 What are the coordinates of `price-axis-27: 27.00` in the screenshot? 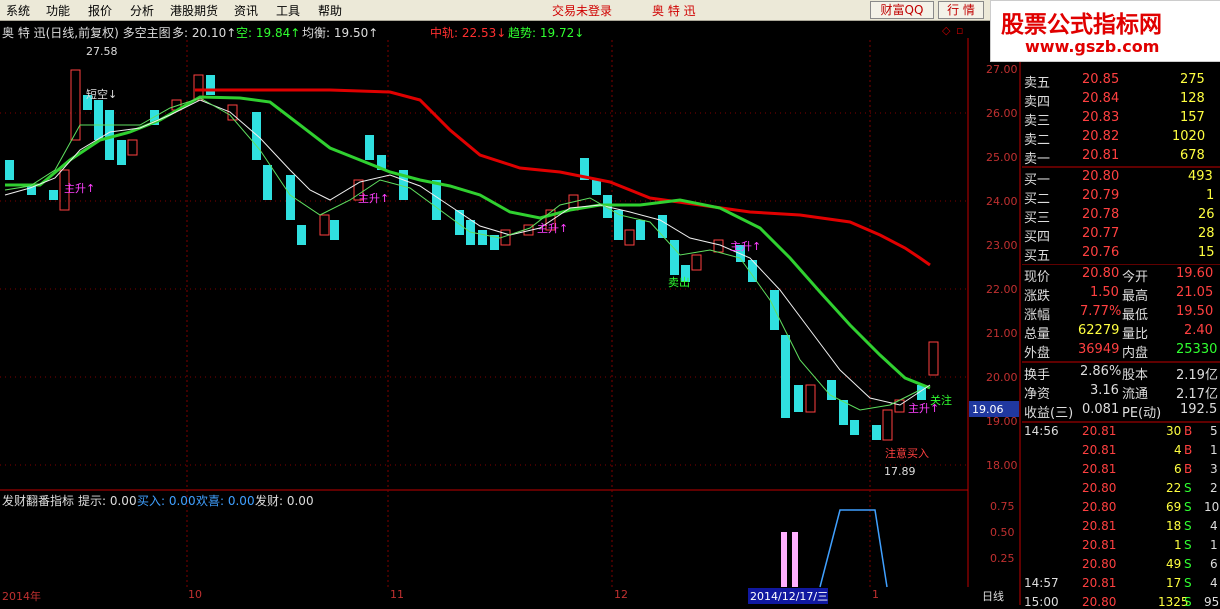 It's located at (1002, 69).